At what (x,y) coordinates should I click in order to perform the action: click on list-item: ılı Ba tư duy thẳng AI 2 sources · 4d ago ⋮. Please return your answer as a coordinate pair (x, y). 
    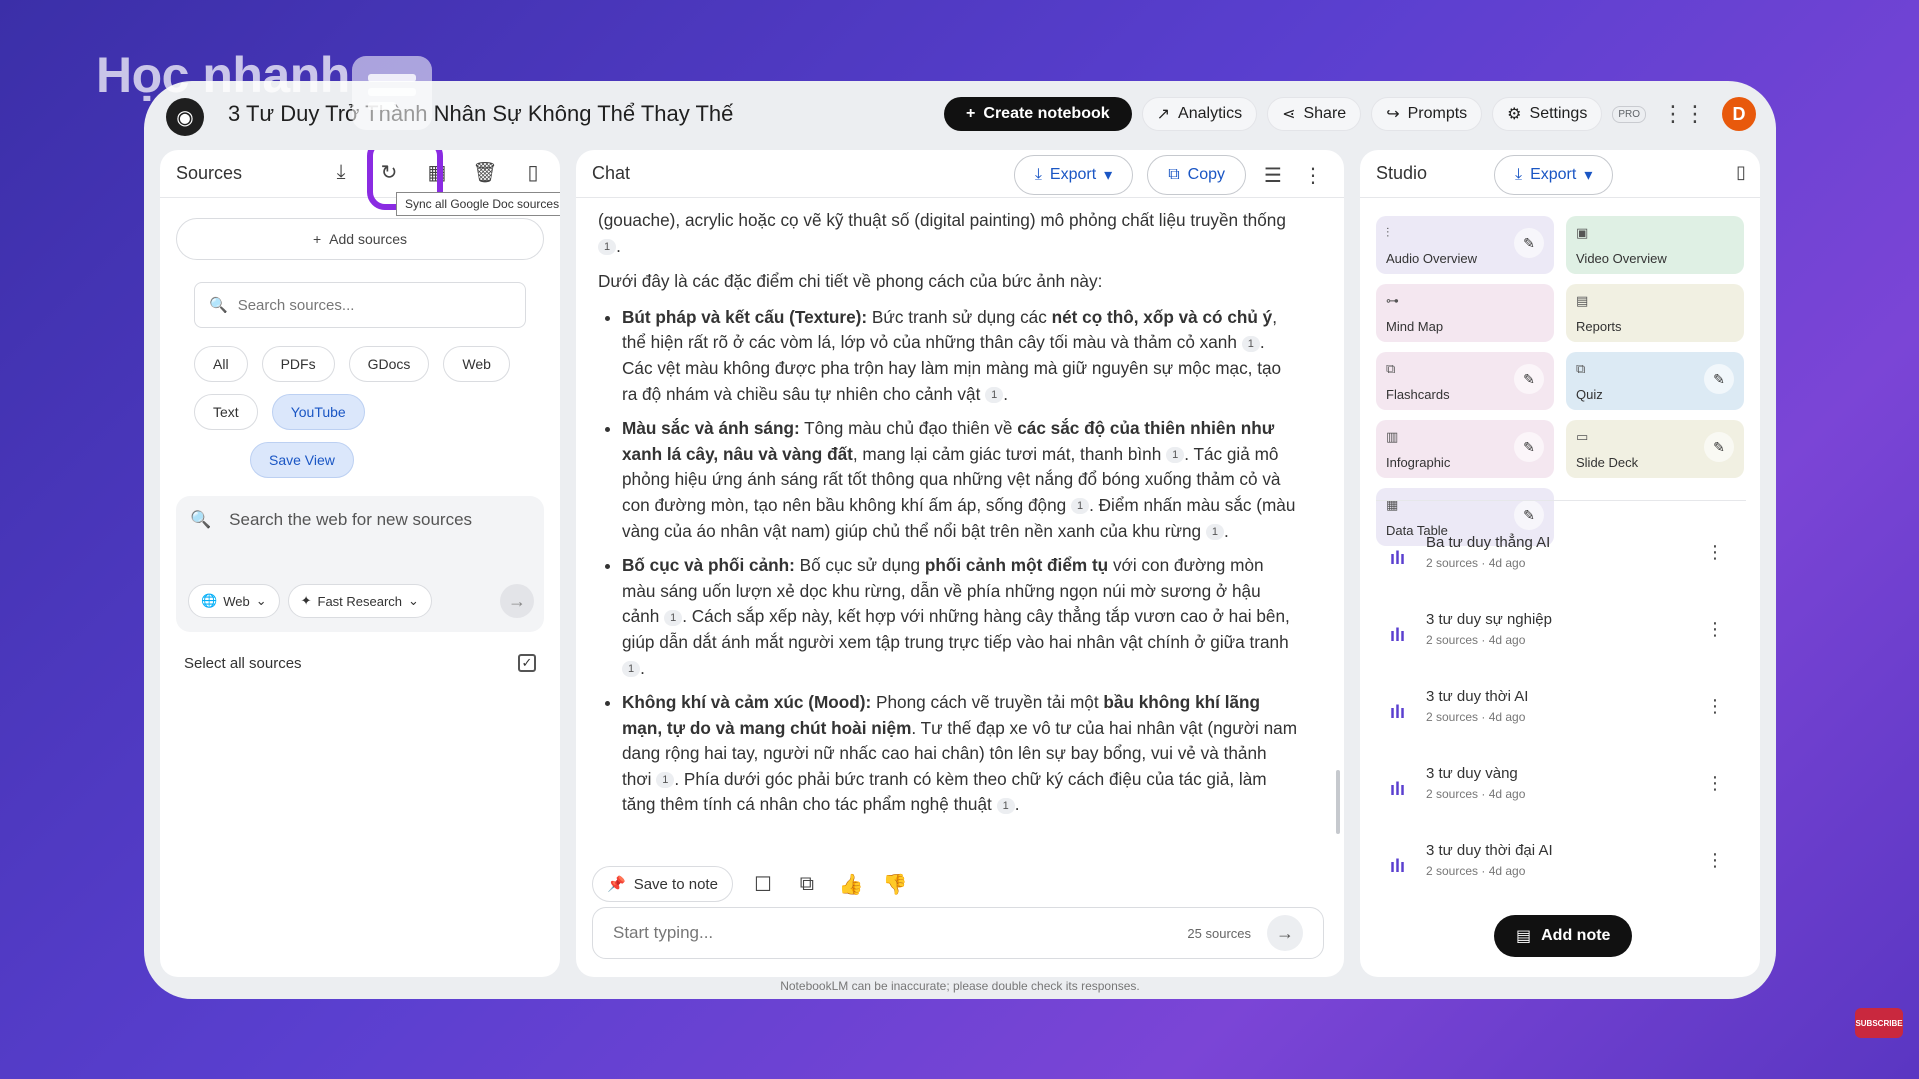
    Looking at the image, I should click on (1560, 558).